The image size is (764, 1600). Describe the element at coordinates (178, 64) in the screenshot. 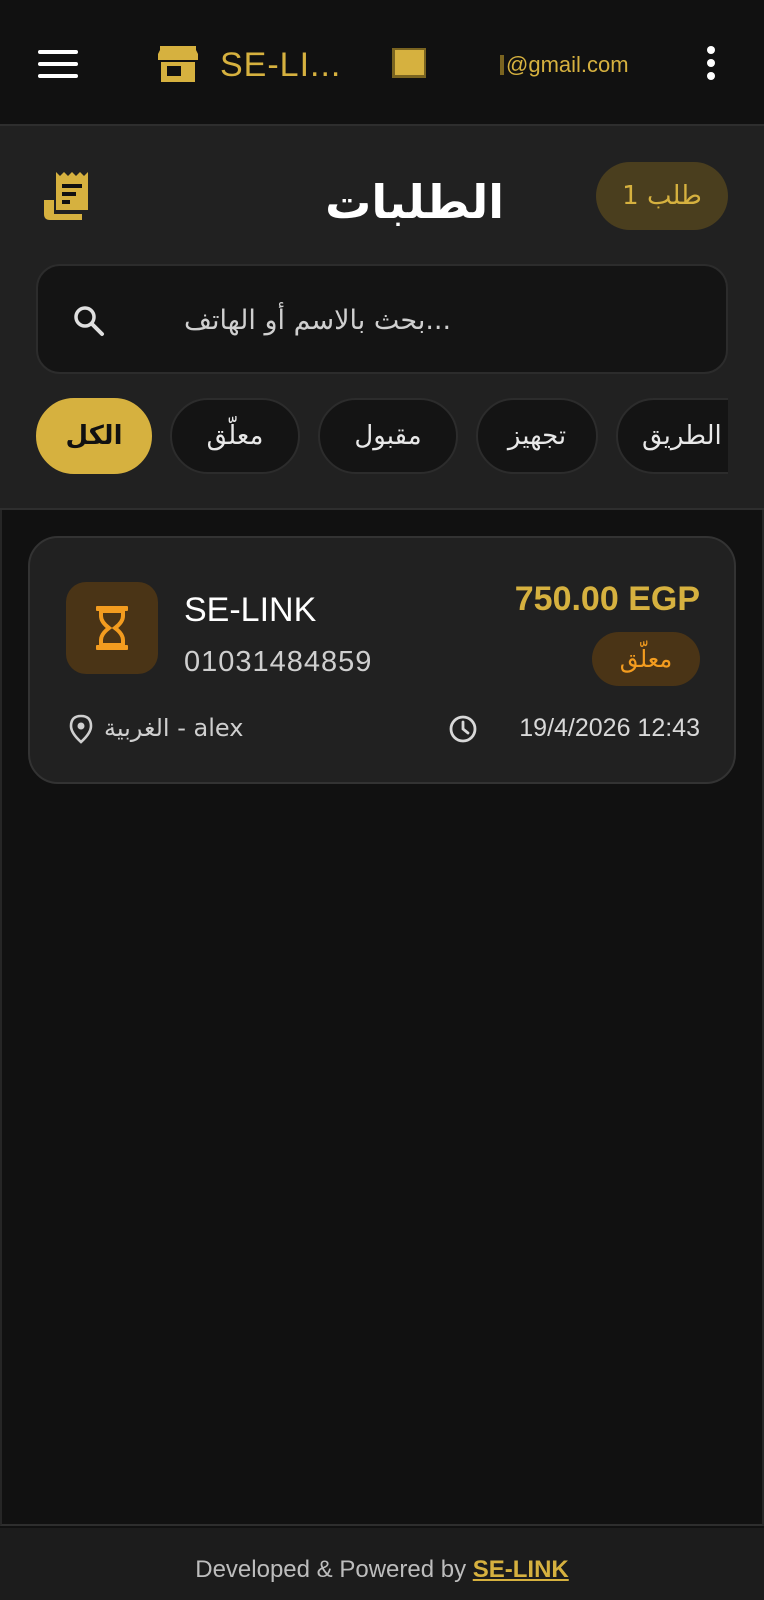

I see `store-icon` at that location.